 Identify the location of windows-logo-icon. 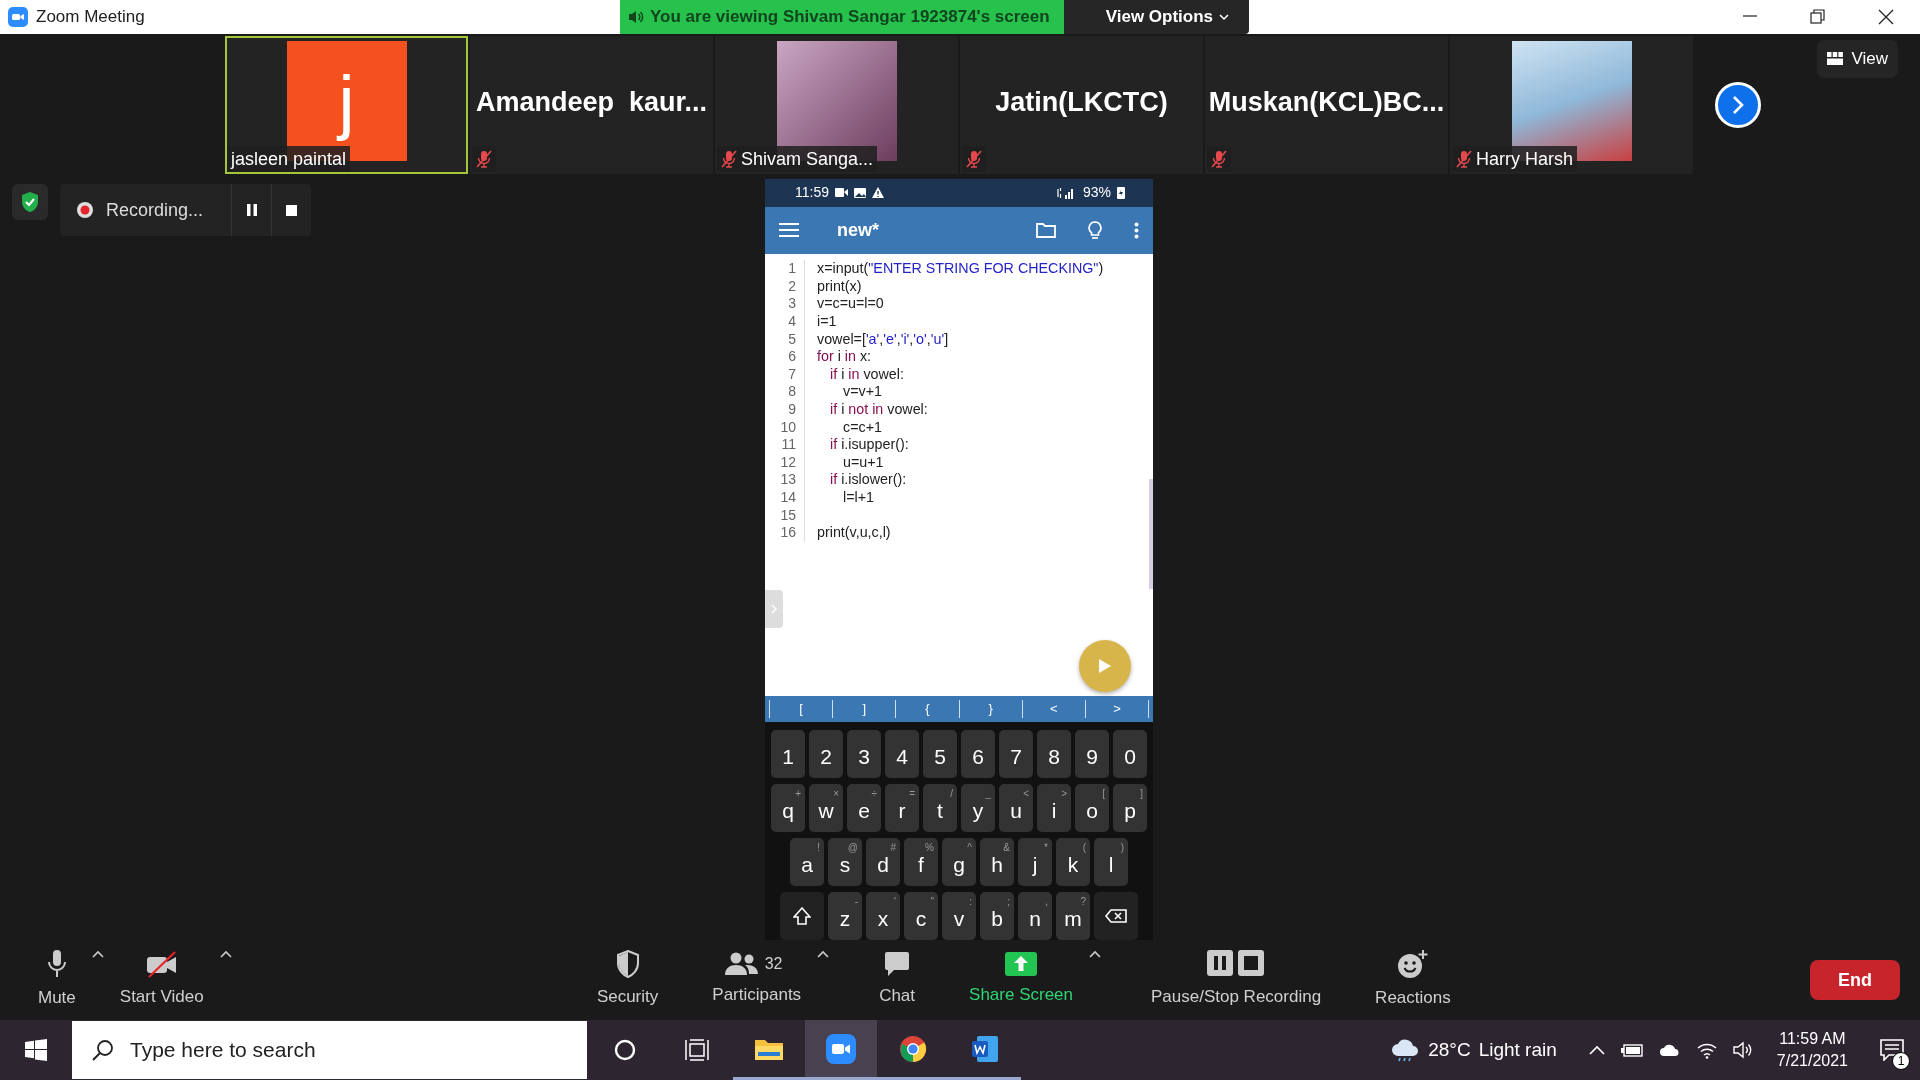
(36, 1050).